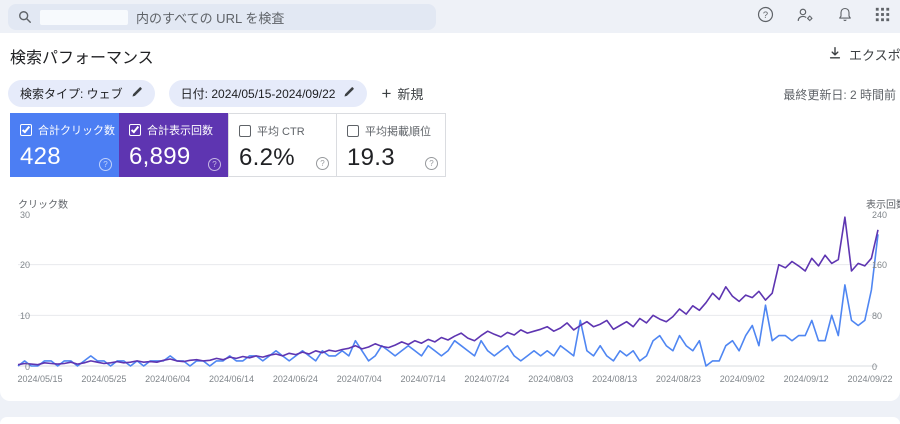 The width and height of the screenshot is (900, 424). What do you see at coordinates (232, 379) in the screenshot?
I see `x-axis-date-label: 2024/06/14` at bounding box center [232, 379].